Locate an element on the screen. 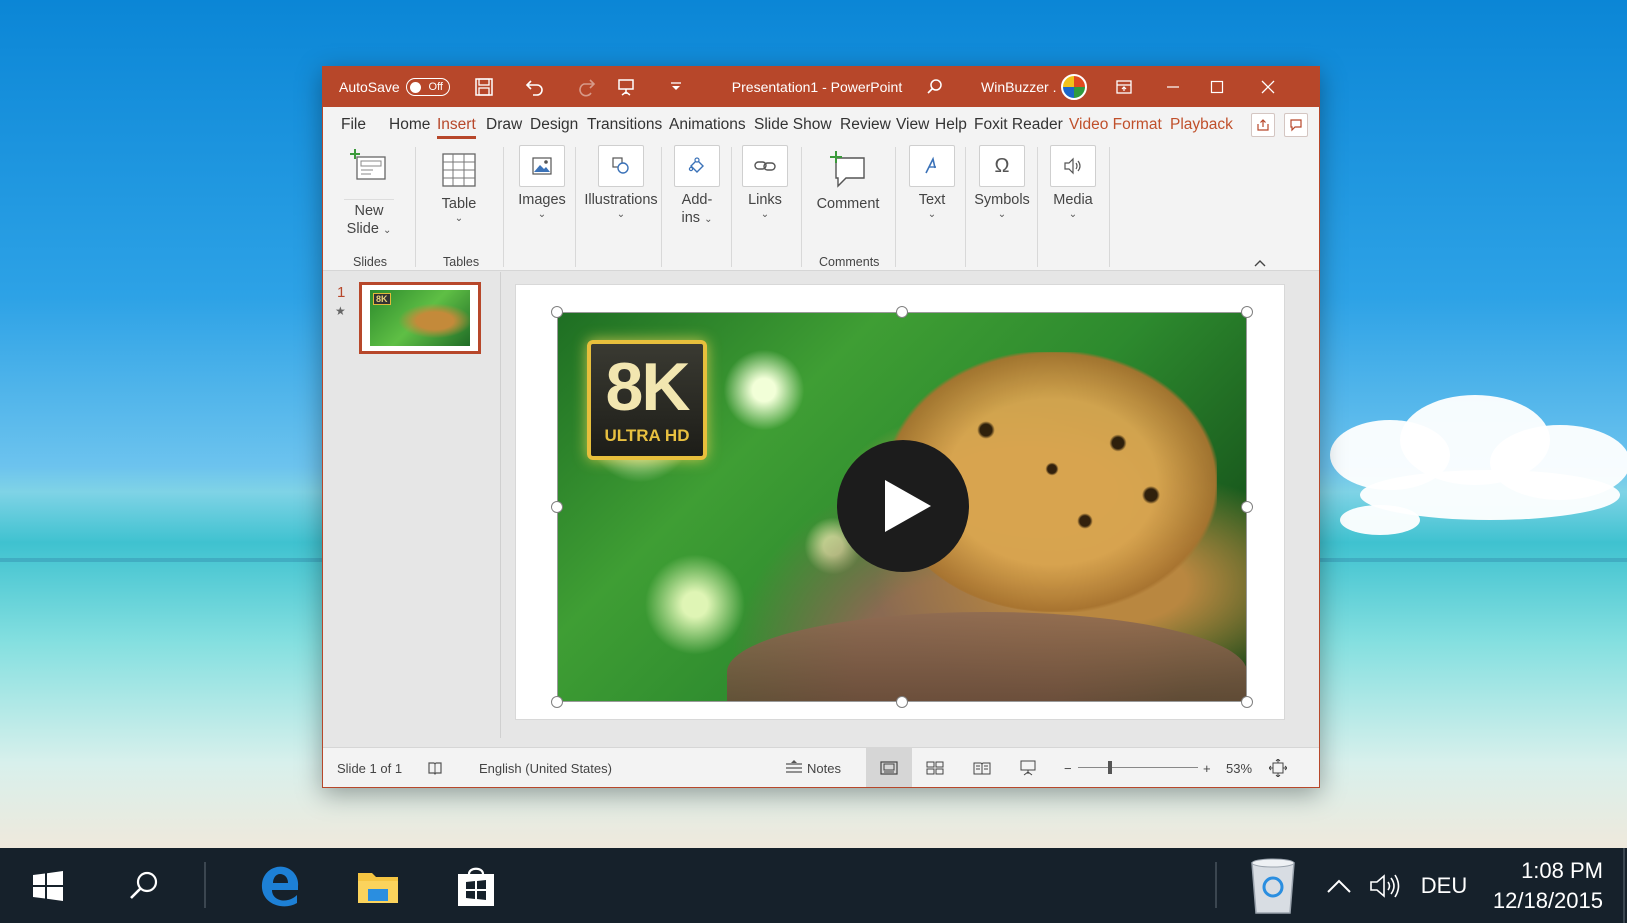  clock-time: 1:08 PM is located at coordinates (1562, 870).